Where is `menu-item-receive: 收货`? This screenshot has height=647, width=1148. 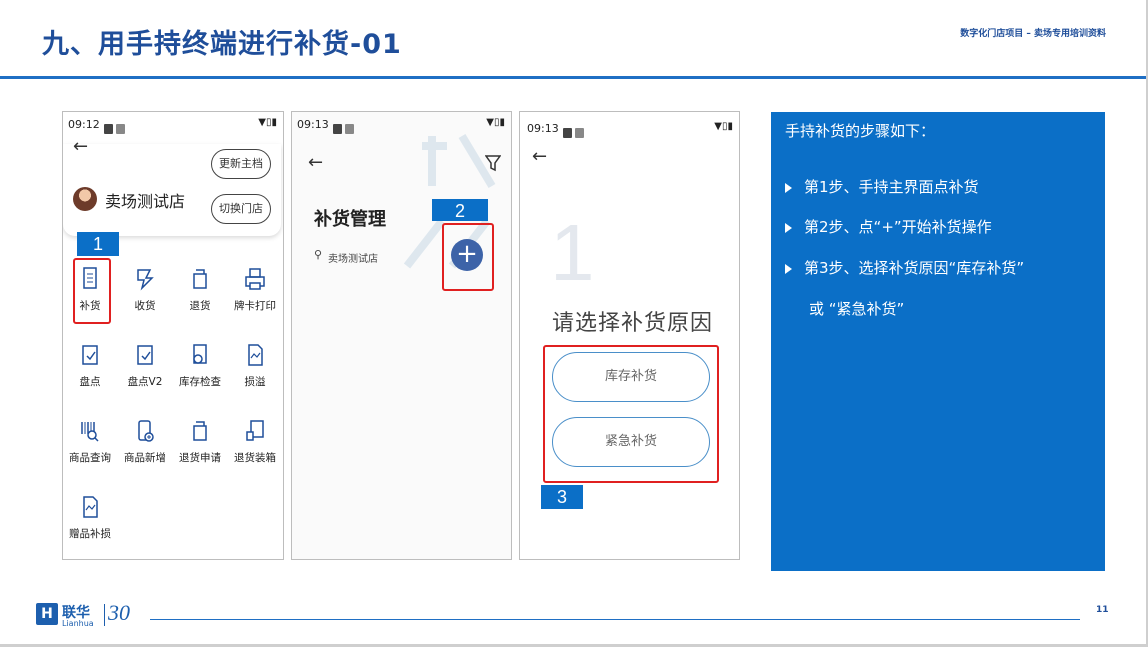 menu-item-receive: 收货 is located at coordinates (145, 289).